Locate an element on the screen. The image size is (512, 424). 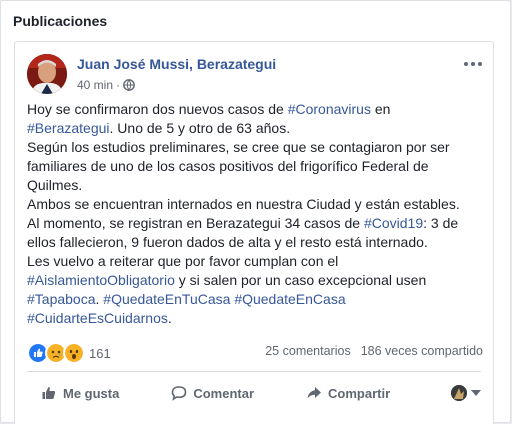
reactions-summary: 161 is located at coordinates (69, 353).